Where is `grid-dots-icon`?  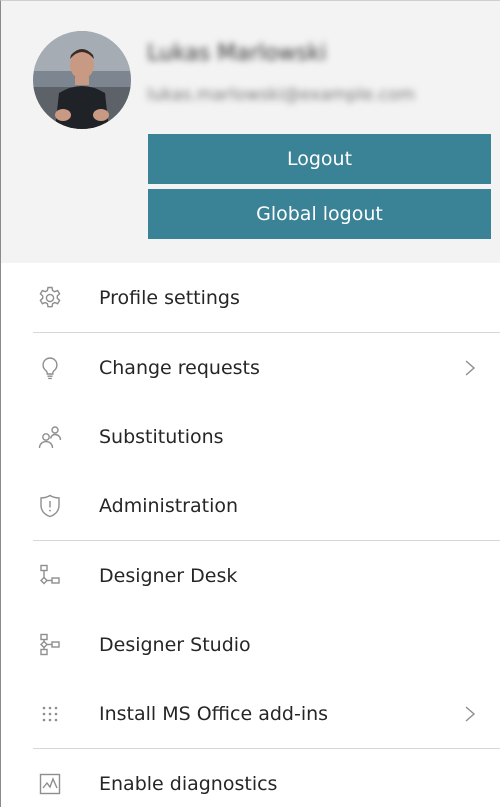 grid-dots-icon is located at coordinates (50, 714).